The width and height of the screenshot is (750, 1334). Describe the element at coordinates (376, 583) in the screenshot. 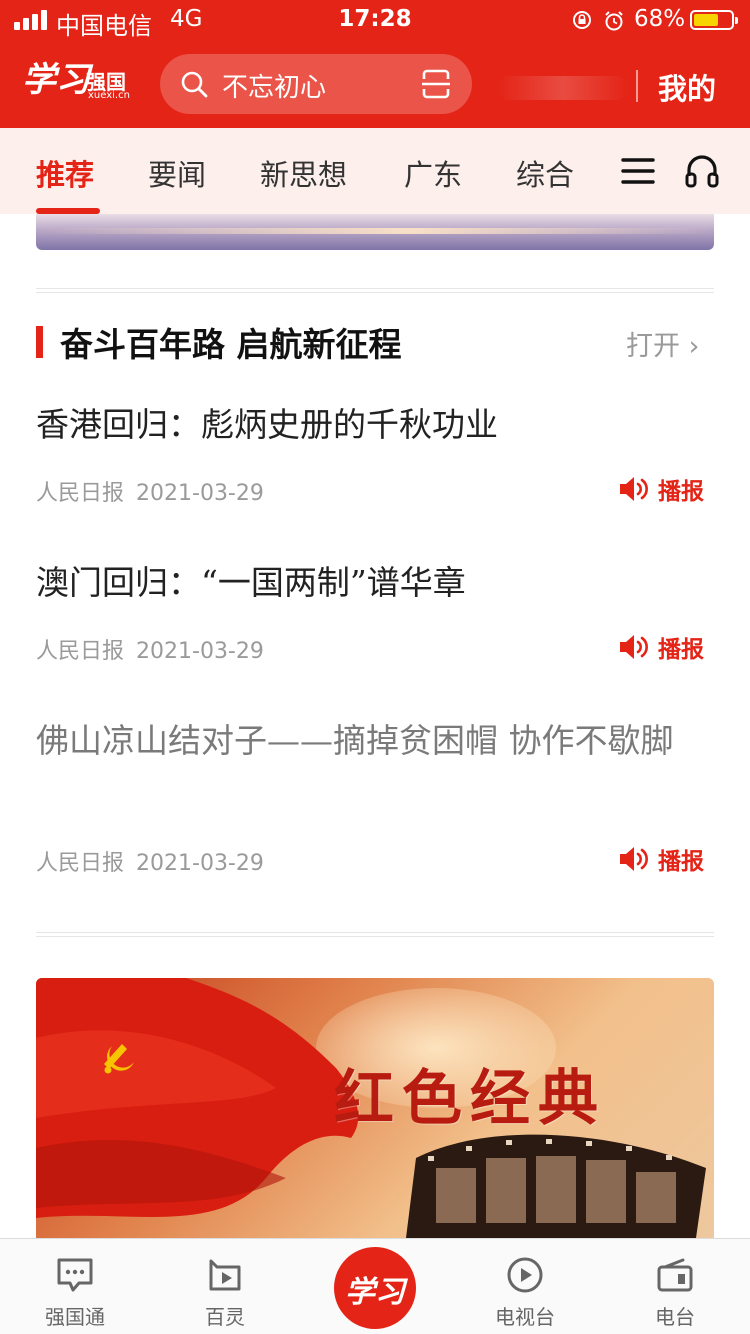

I see `article-title: 澳门回归：“一国两制”谱华章` at that location.